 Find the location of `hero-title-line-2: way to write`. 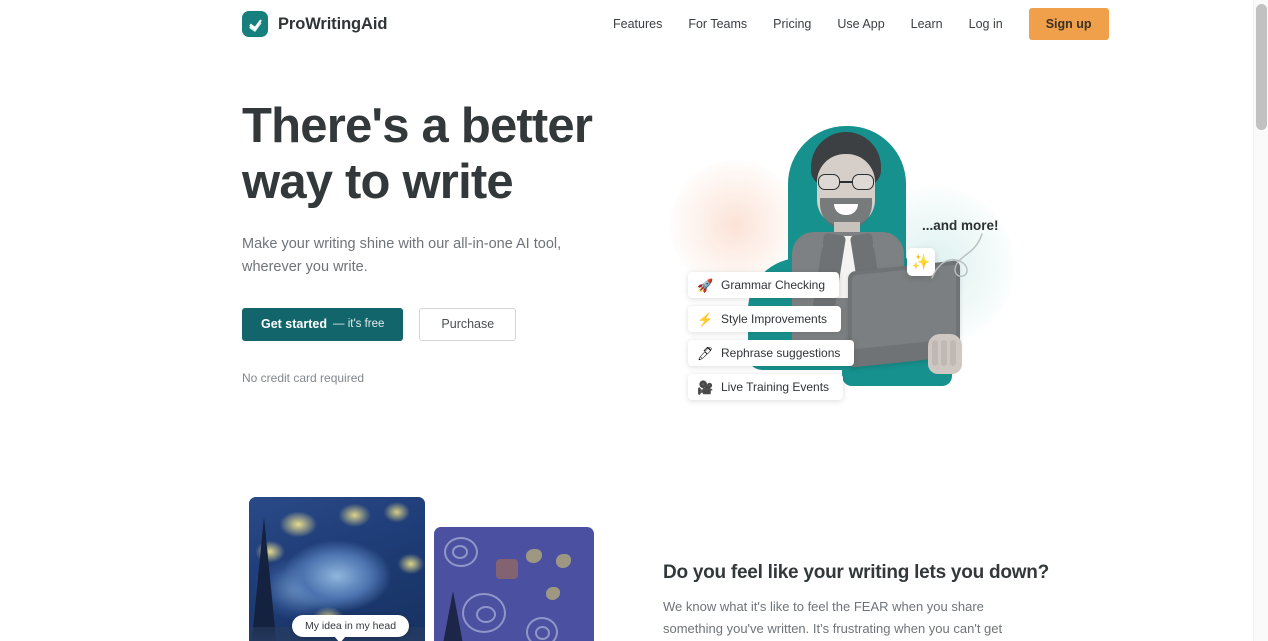

hero-title-line-2: way to write is located at coordinates (378, 182).